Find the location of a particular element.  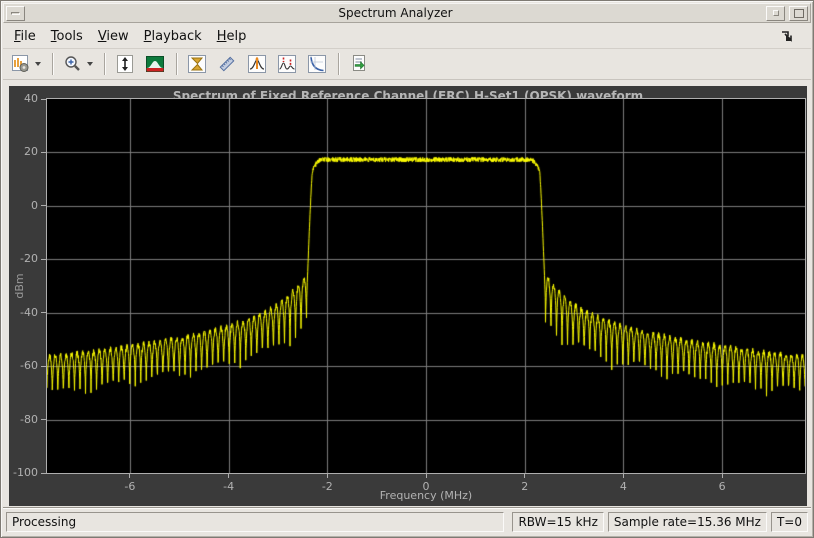

status-time: T=0 is located at coordinates (789, 521).